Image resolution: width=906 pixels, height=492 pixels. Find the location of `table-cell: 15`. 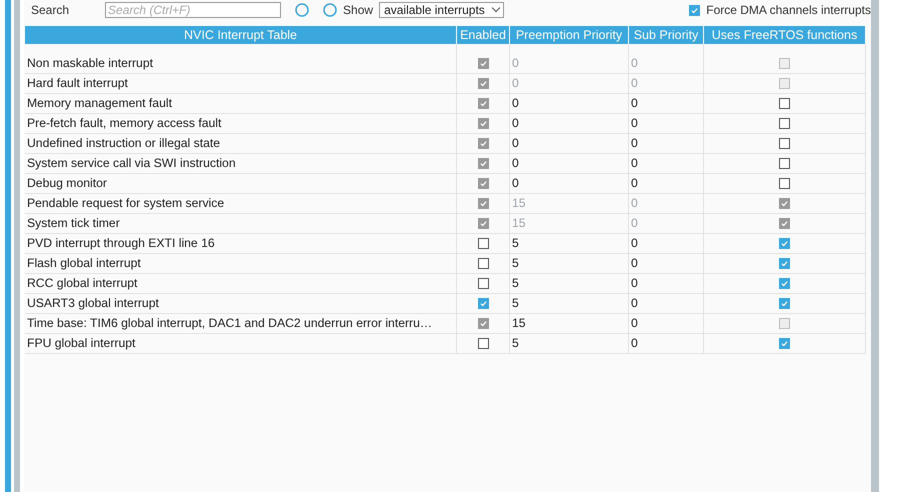

table-cell: 15 is located at coordinates (569, 324).